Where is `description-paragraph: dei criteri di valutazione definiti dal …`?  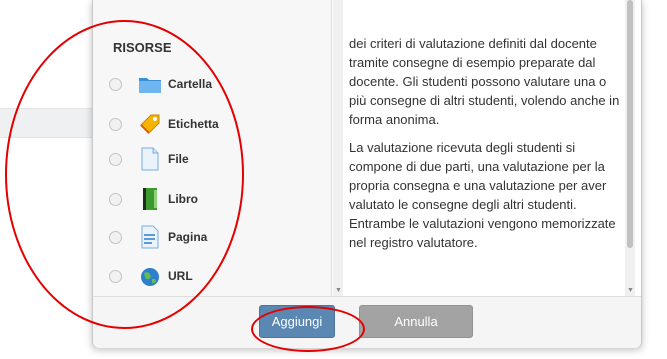
description-paragraph: dei criteri di valutazione definiti dal … is located at coordinates (484, 81).